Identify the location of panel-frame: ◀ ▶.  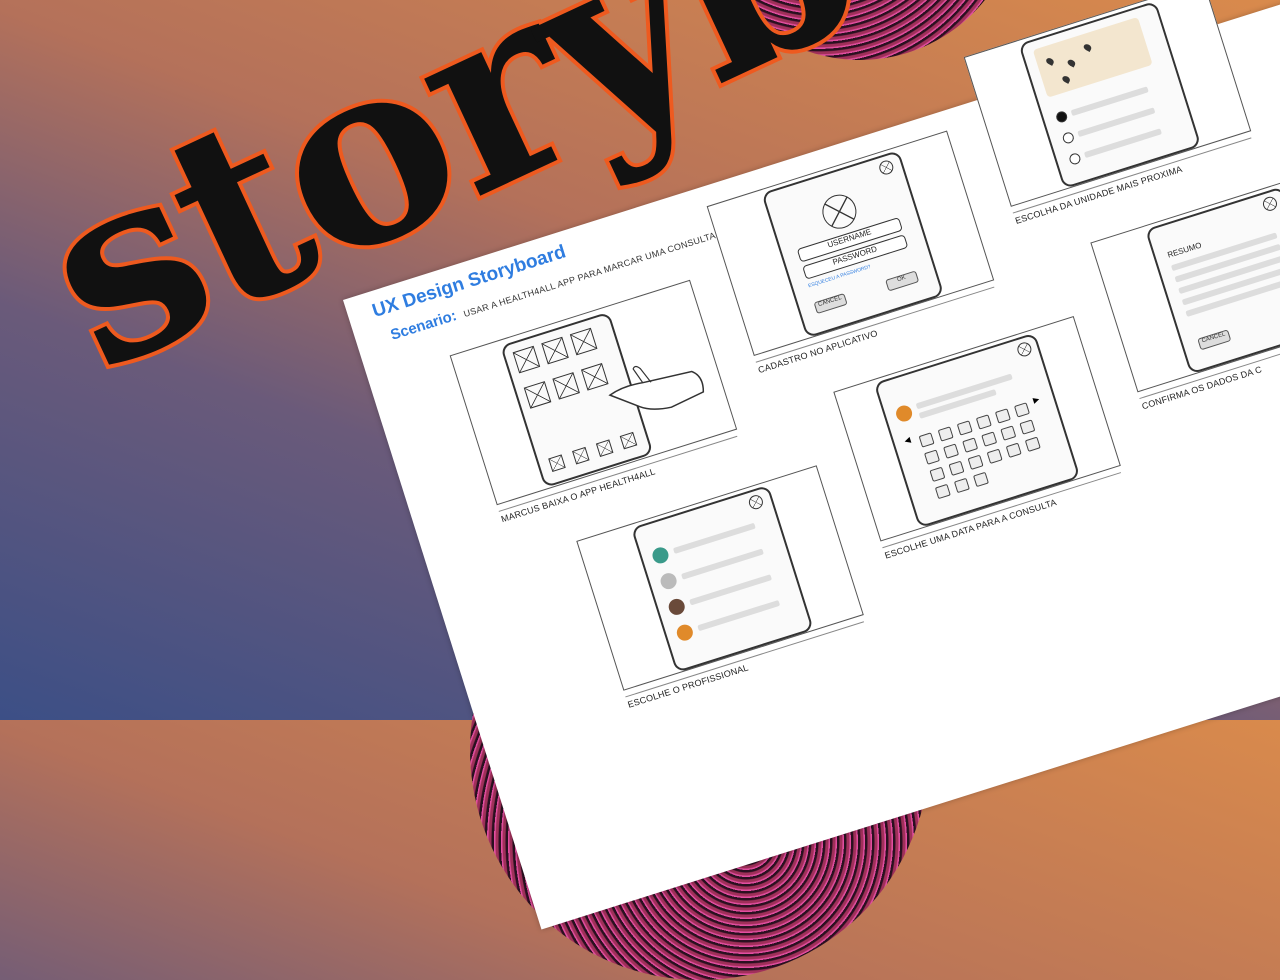
(977, 429).